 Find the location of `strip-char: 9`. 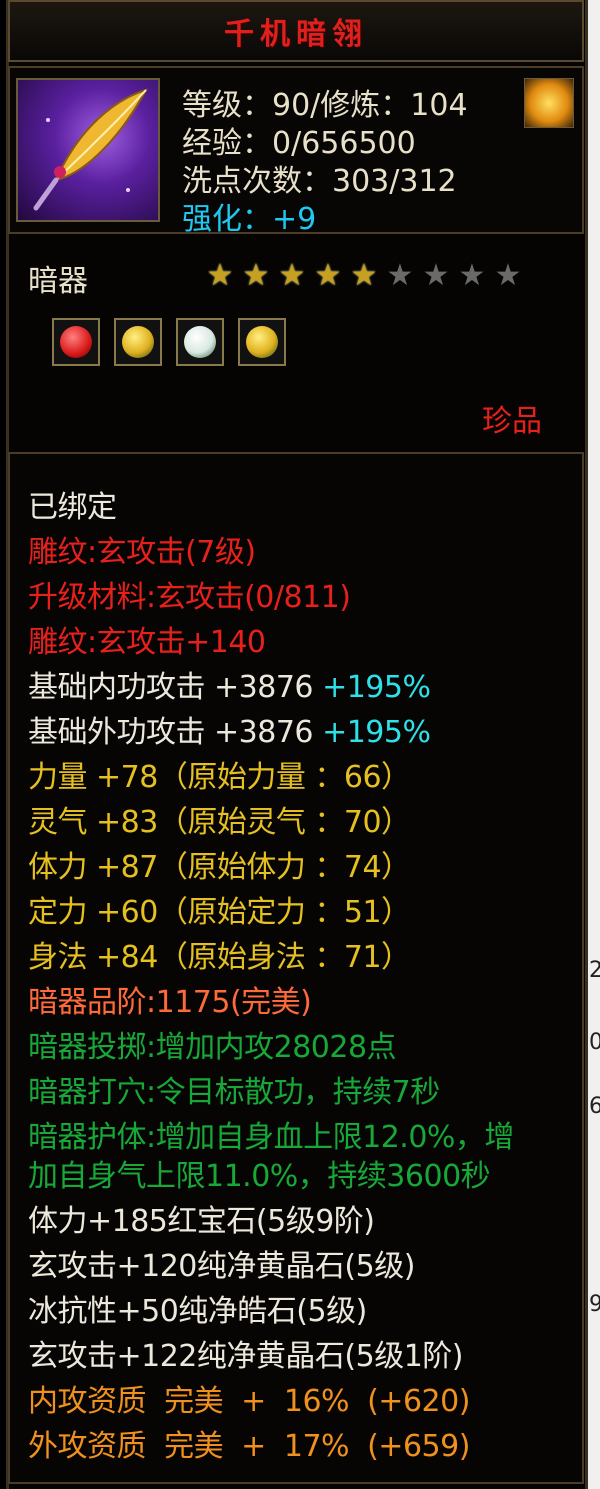

strip-char: 9 is located at coordinates (594, 1304).